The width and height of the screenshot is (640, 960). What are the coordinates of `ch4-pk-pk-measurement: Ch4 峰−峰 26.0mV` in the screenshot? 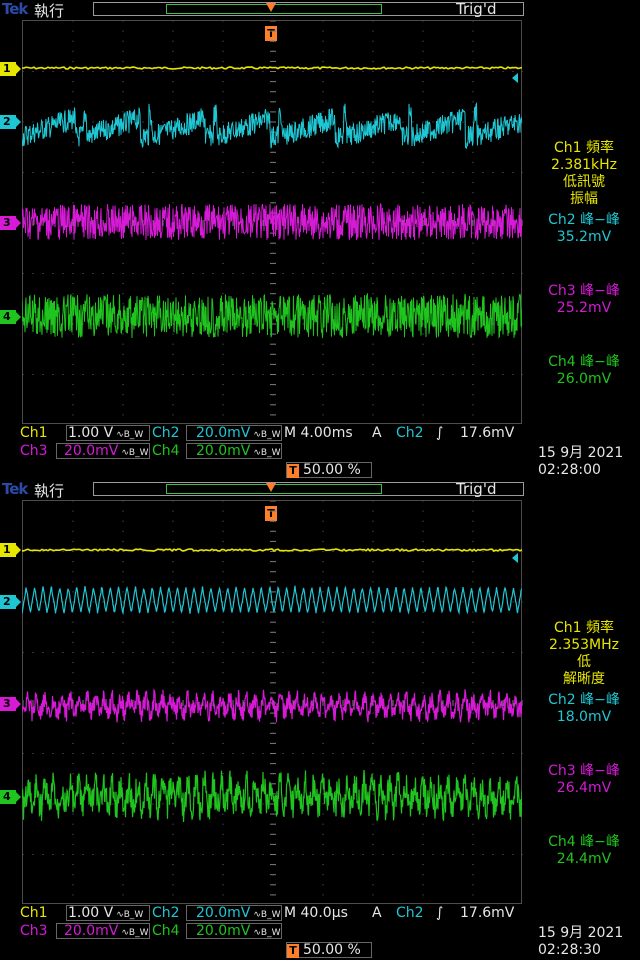 It's located at (584, 370).